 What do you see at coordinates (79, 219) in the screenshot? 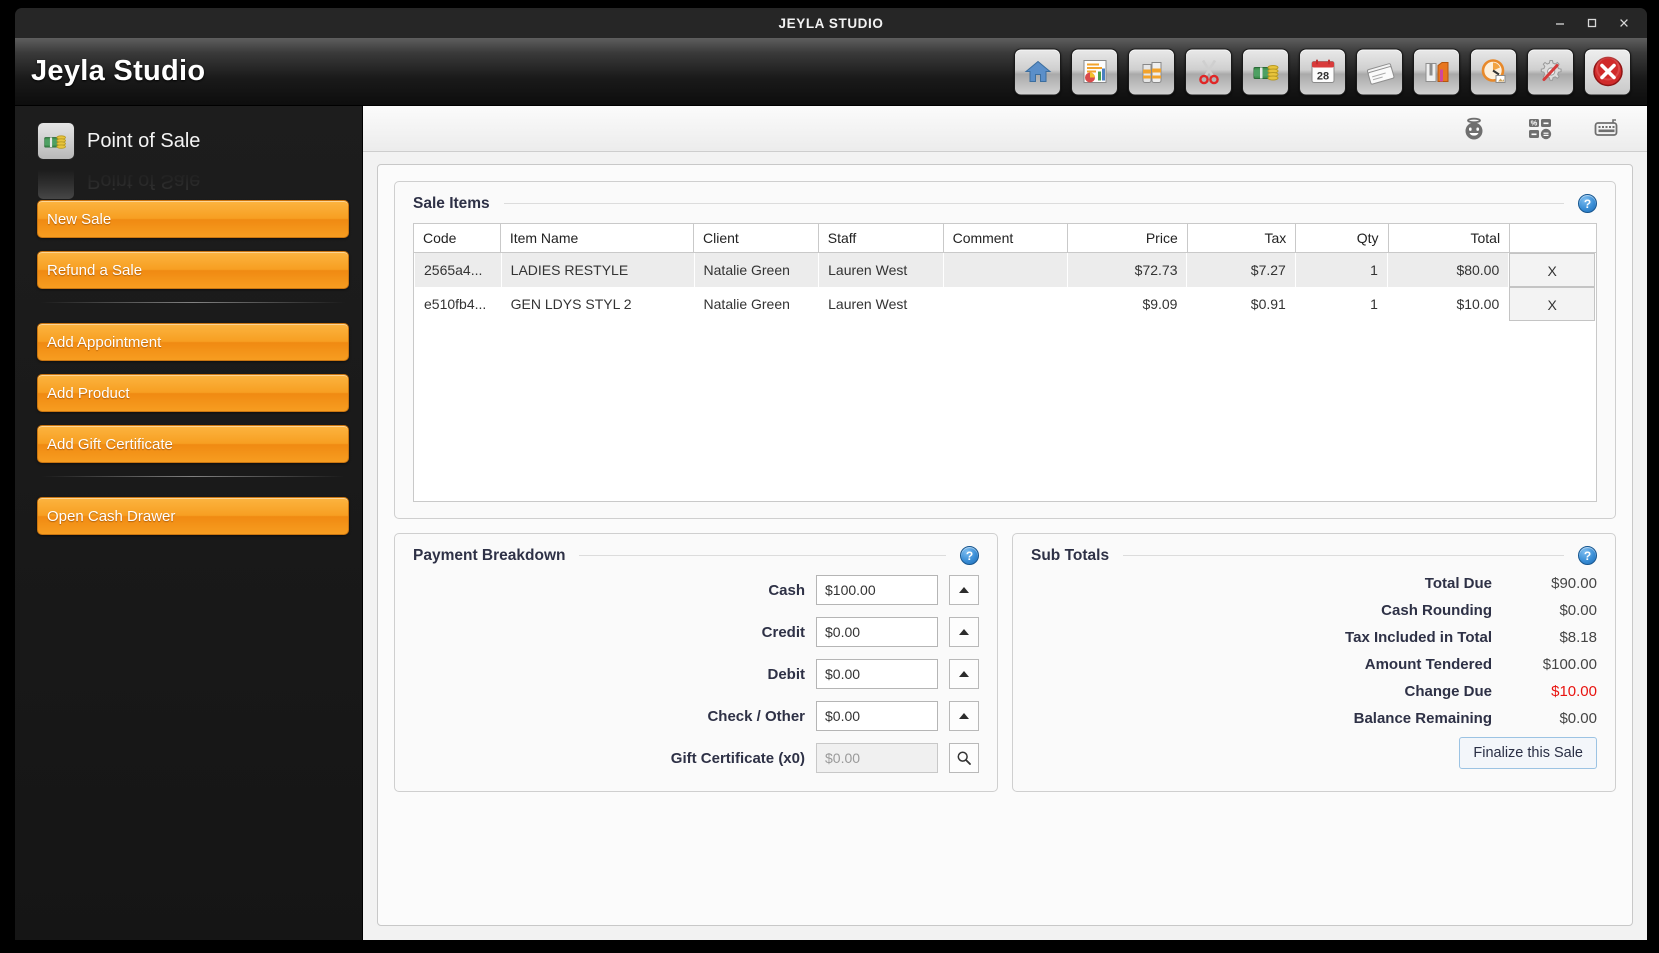
I see `new-sale-label: New Sale` at bounding box center [79, 219].